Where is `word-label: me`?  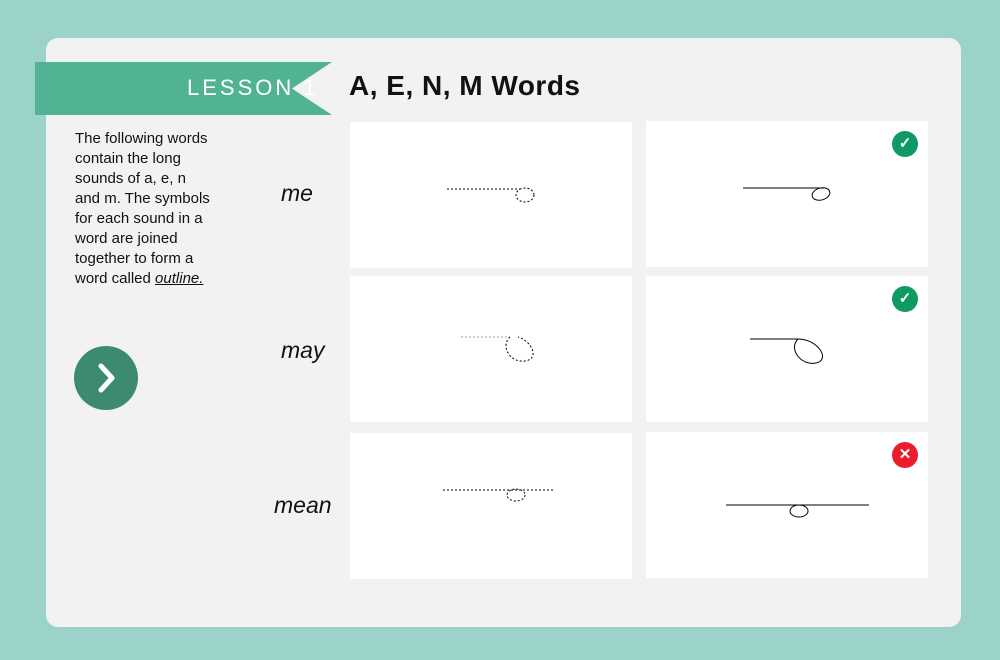 word-label: me is located at coordinates (297, 193).